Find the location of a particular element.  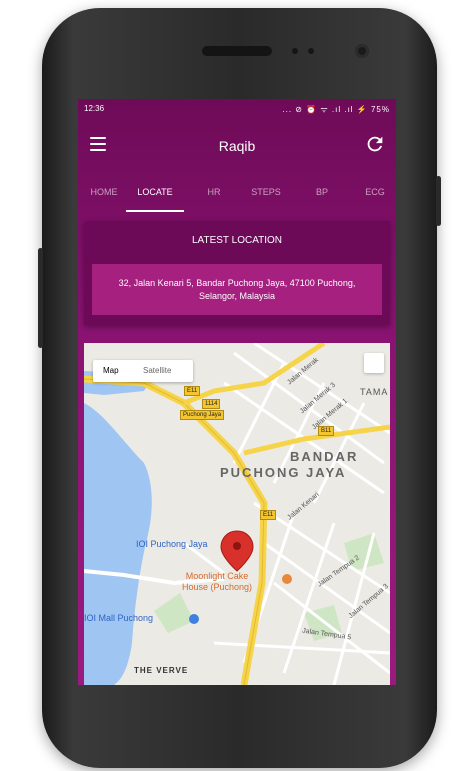

app-title: Raqib is located at coordinates (237, 146).